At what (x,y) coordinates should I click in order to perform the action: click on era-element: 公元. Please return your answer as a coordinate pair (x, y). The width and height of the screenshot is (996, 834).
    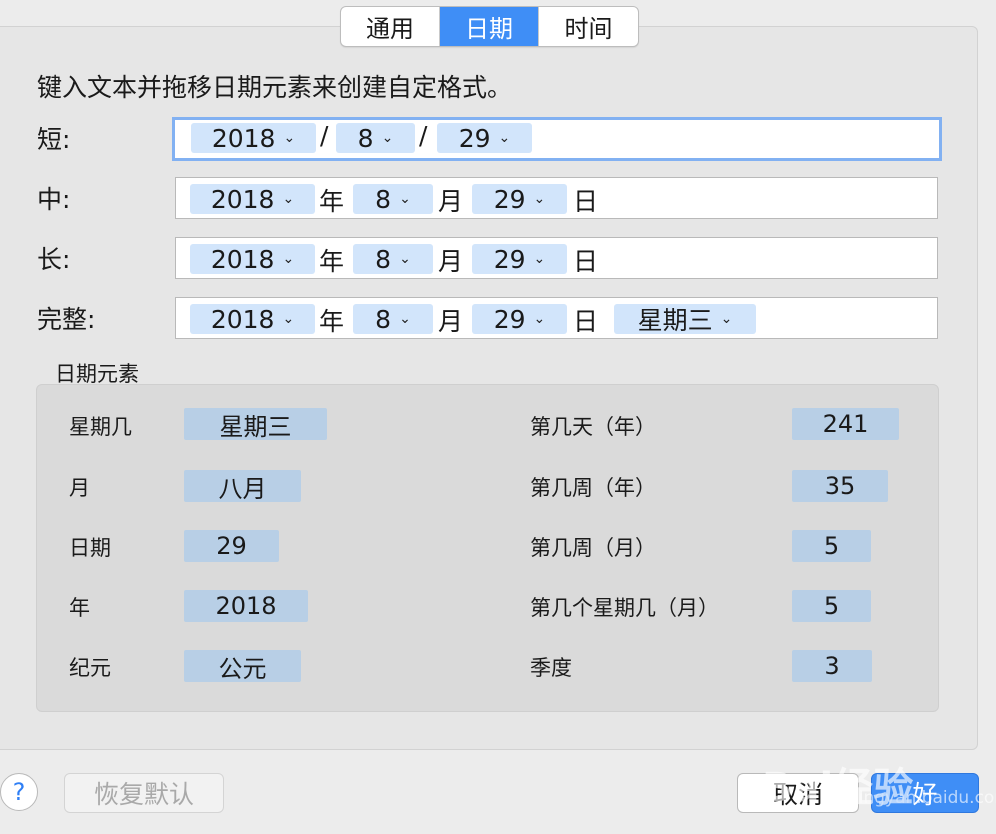
    Looking at the image, I should click on (242, 666).